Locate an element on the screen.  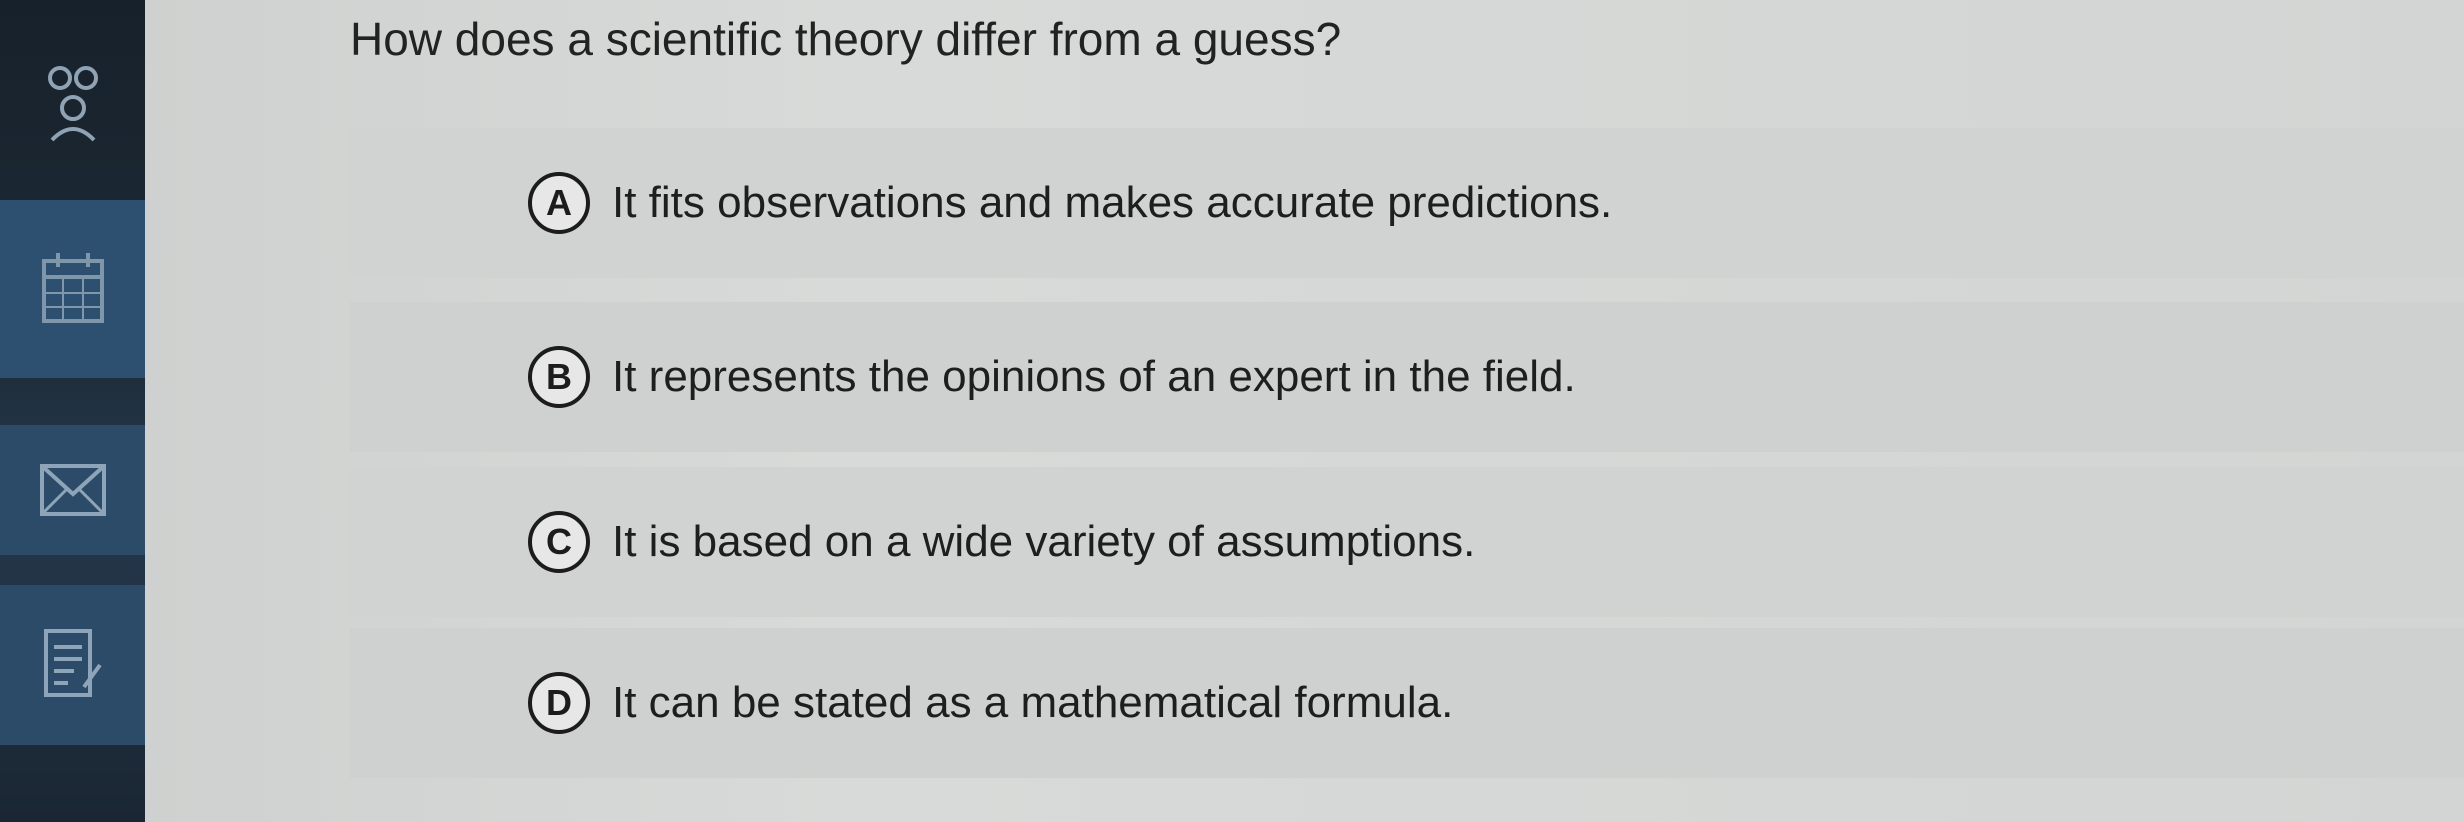
people-icon is located at coordinates (73, 105).